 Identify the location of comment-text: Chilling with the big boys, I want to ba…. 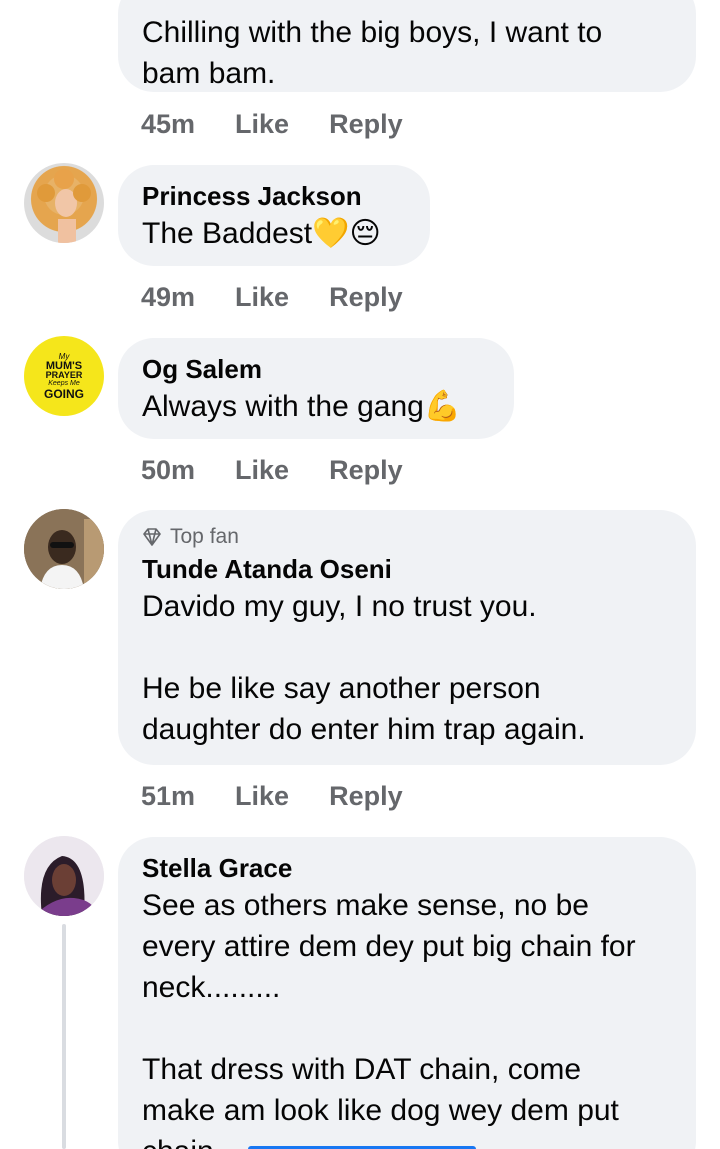
(372, 53).